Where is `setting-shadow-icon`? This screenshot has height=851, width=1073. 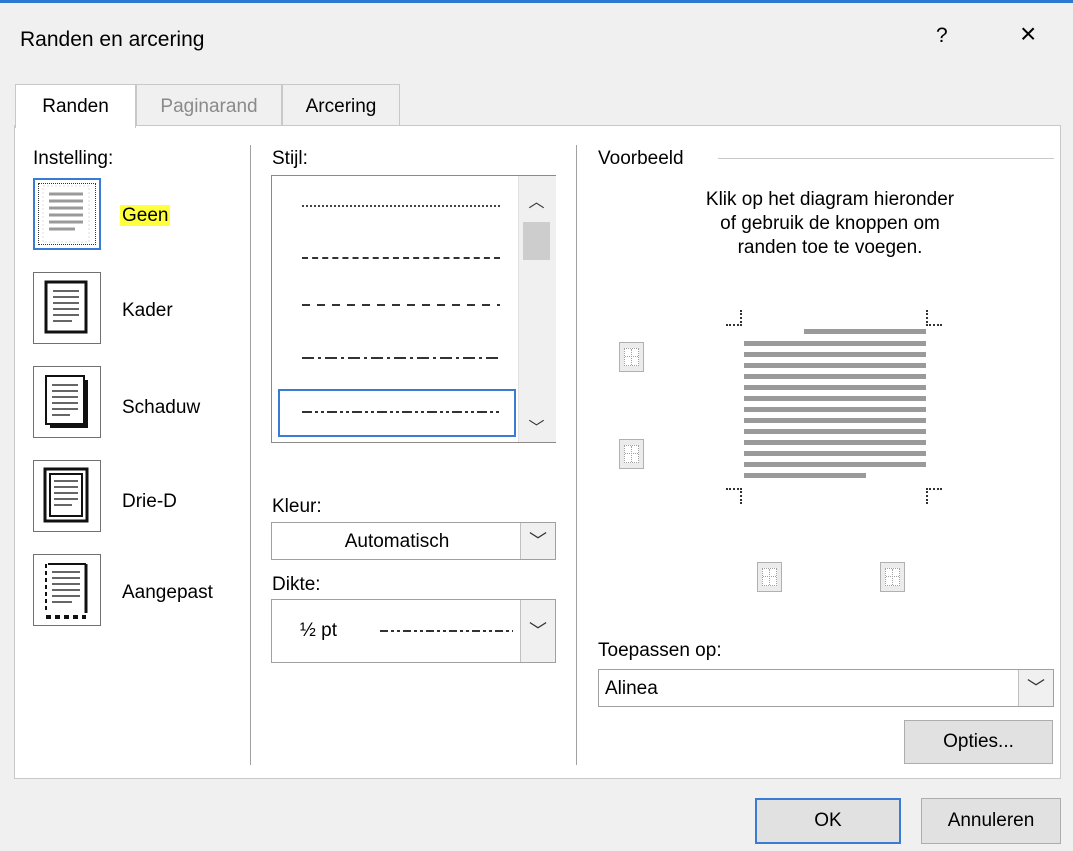 setting-shadow-icon is located at coordinates (66, 401).